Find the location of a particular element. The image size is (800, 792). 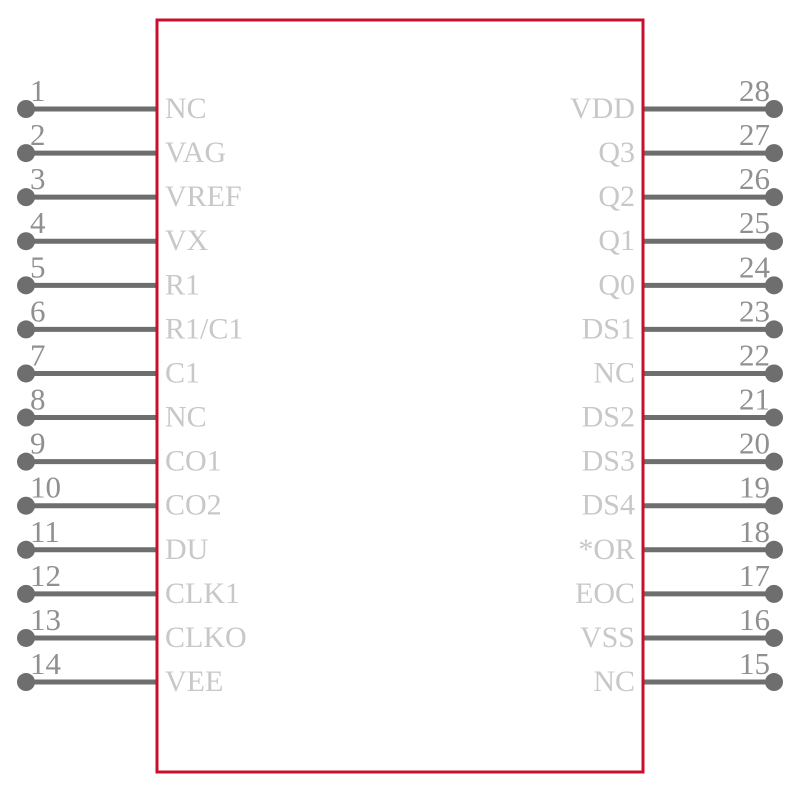

pin-number: 7 is located at coordinates (38, 354).